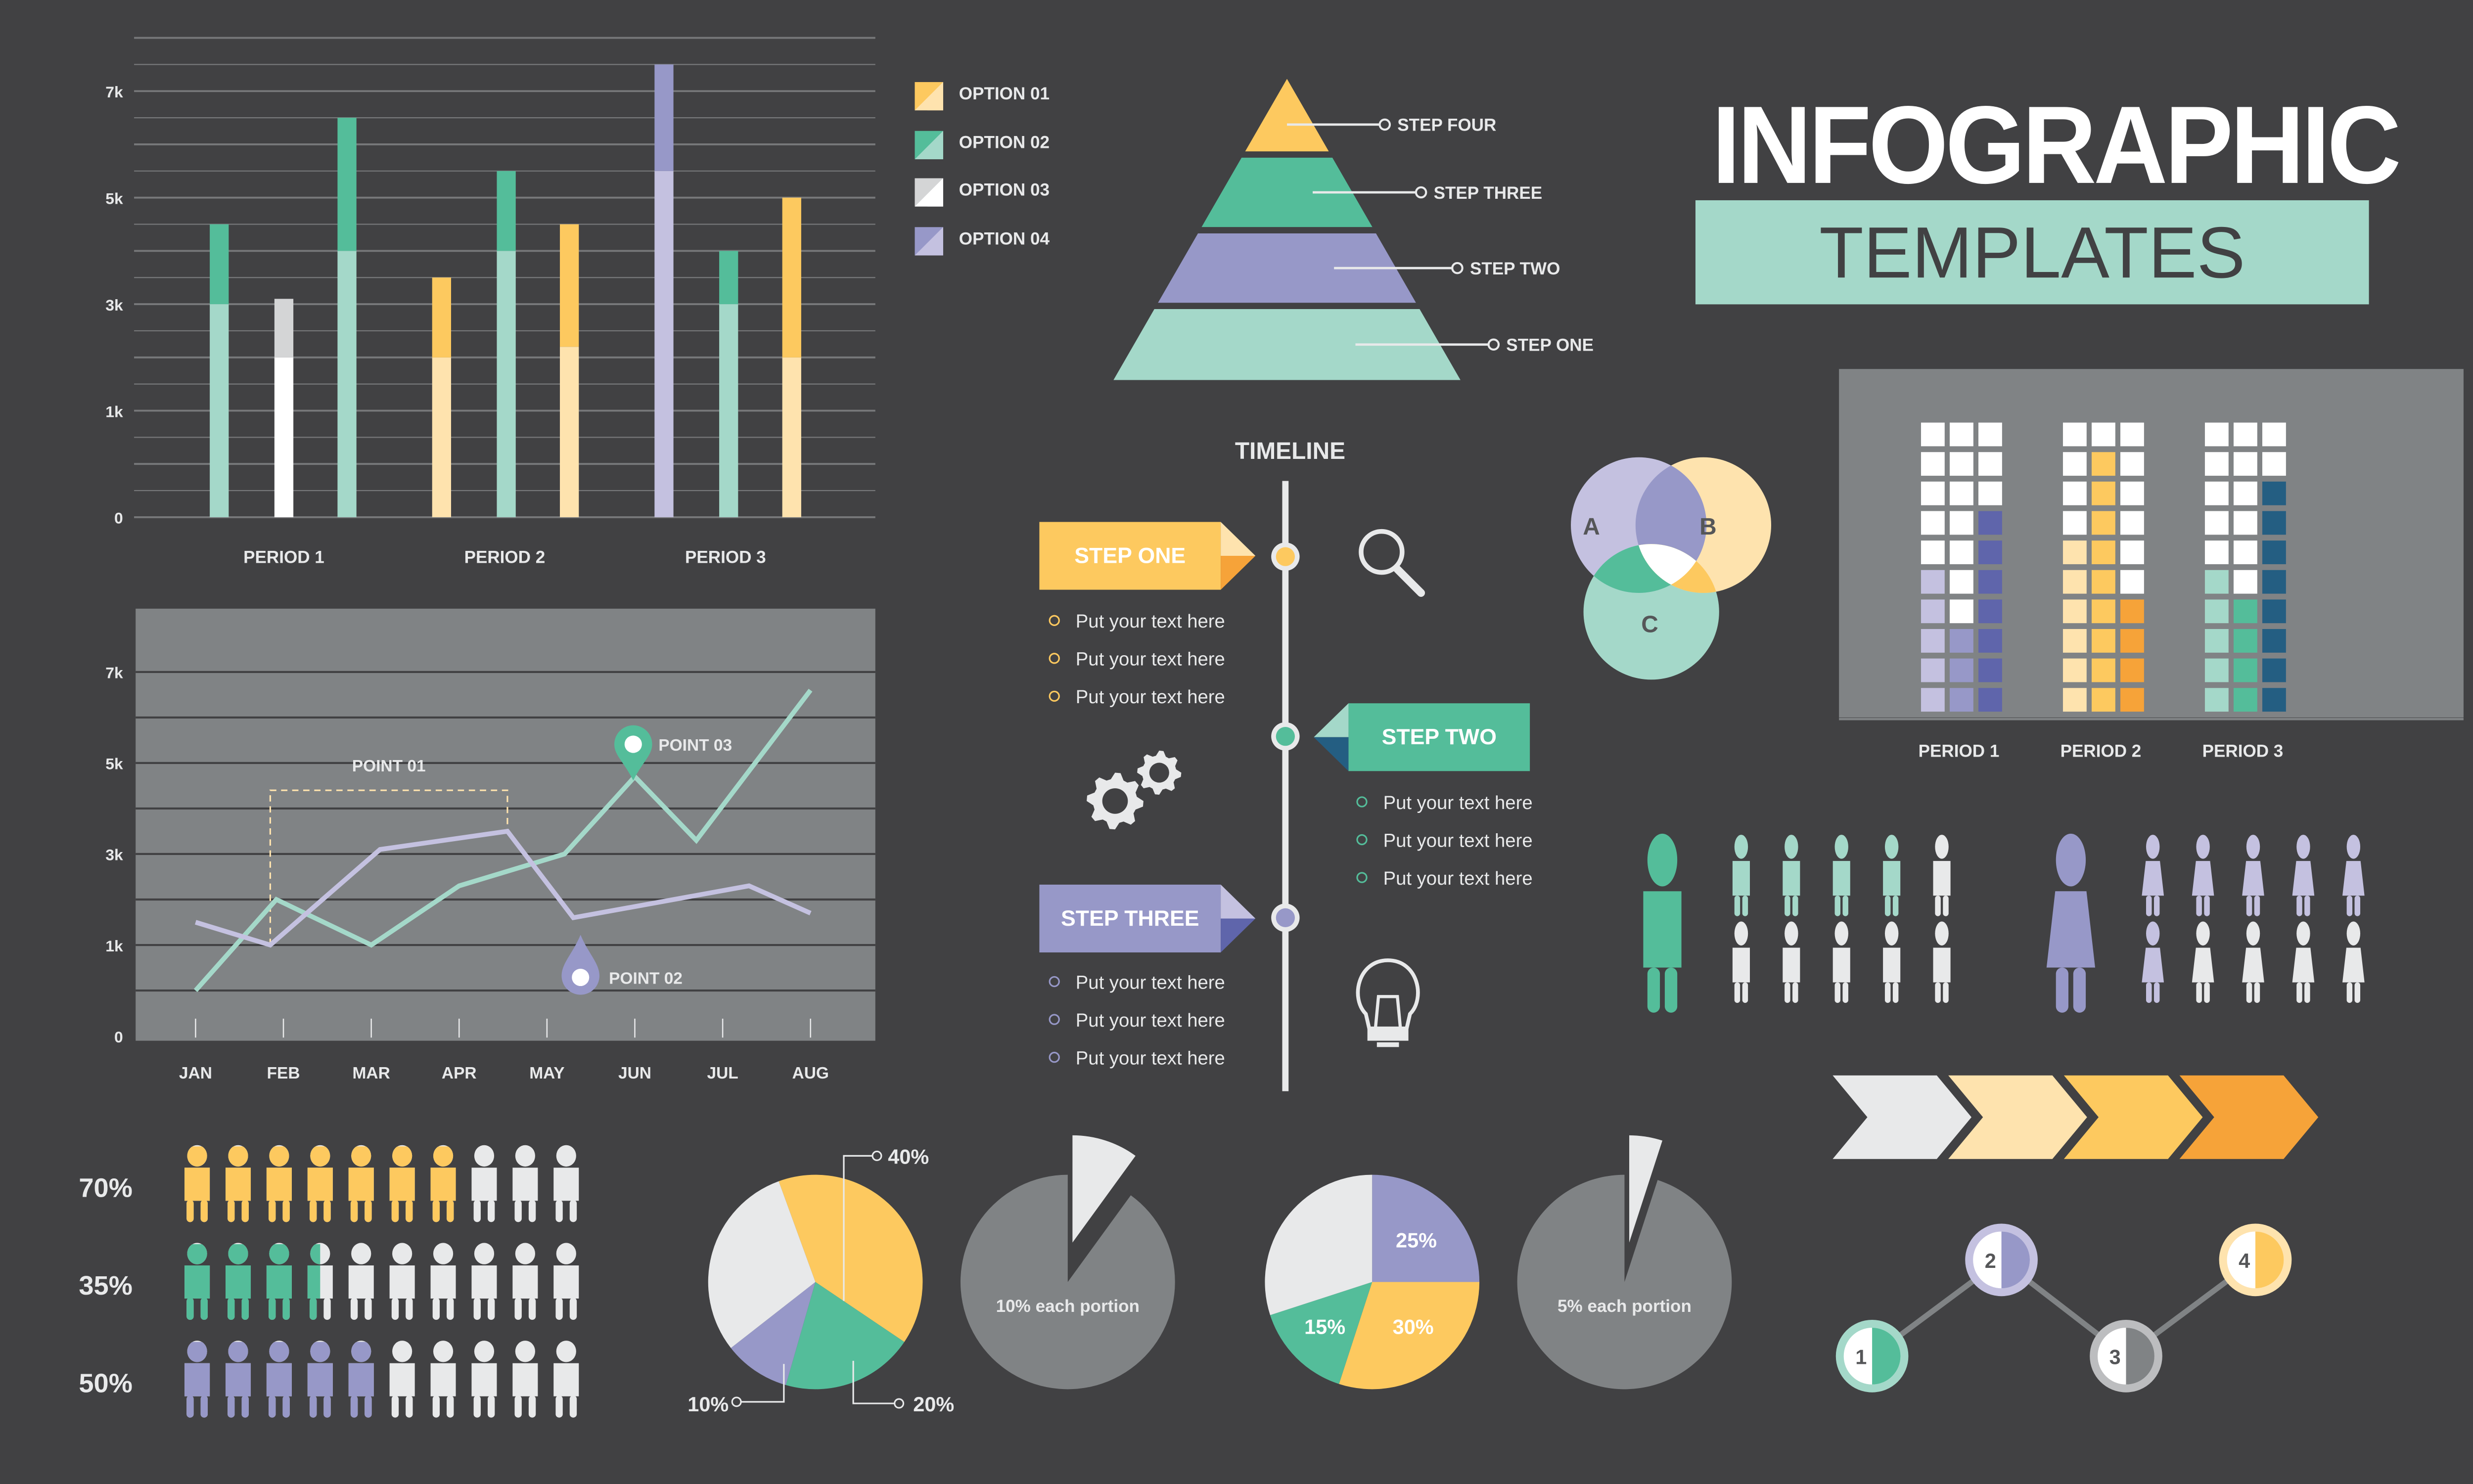 The width and height of the screenshot is (2473, 1484). Describe the element at coordinates (547, 1073) in the screenshot. I see `x-tick-label: MAY` at that location.